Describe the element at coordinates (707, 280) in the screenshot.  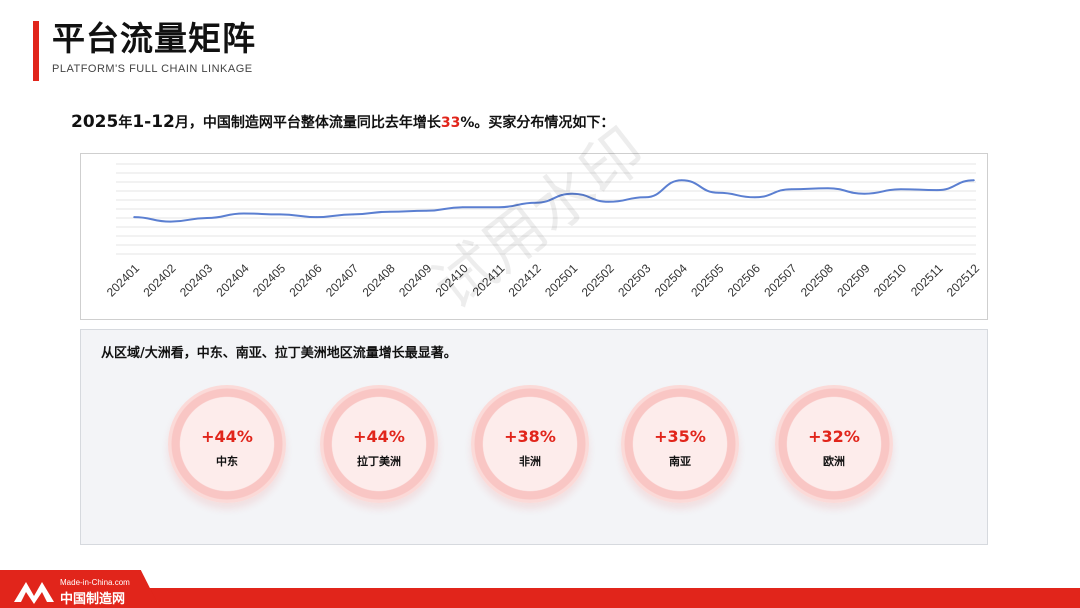
I see `x-tick-label: 202505` at that location.